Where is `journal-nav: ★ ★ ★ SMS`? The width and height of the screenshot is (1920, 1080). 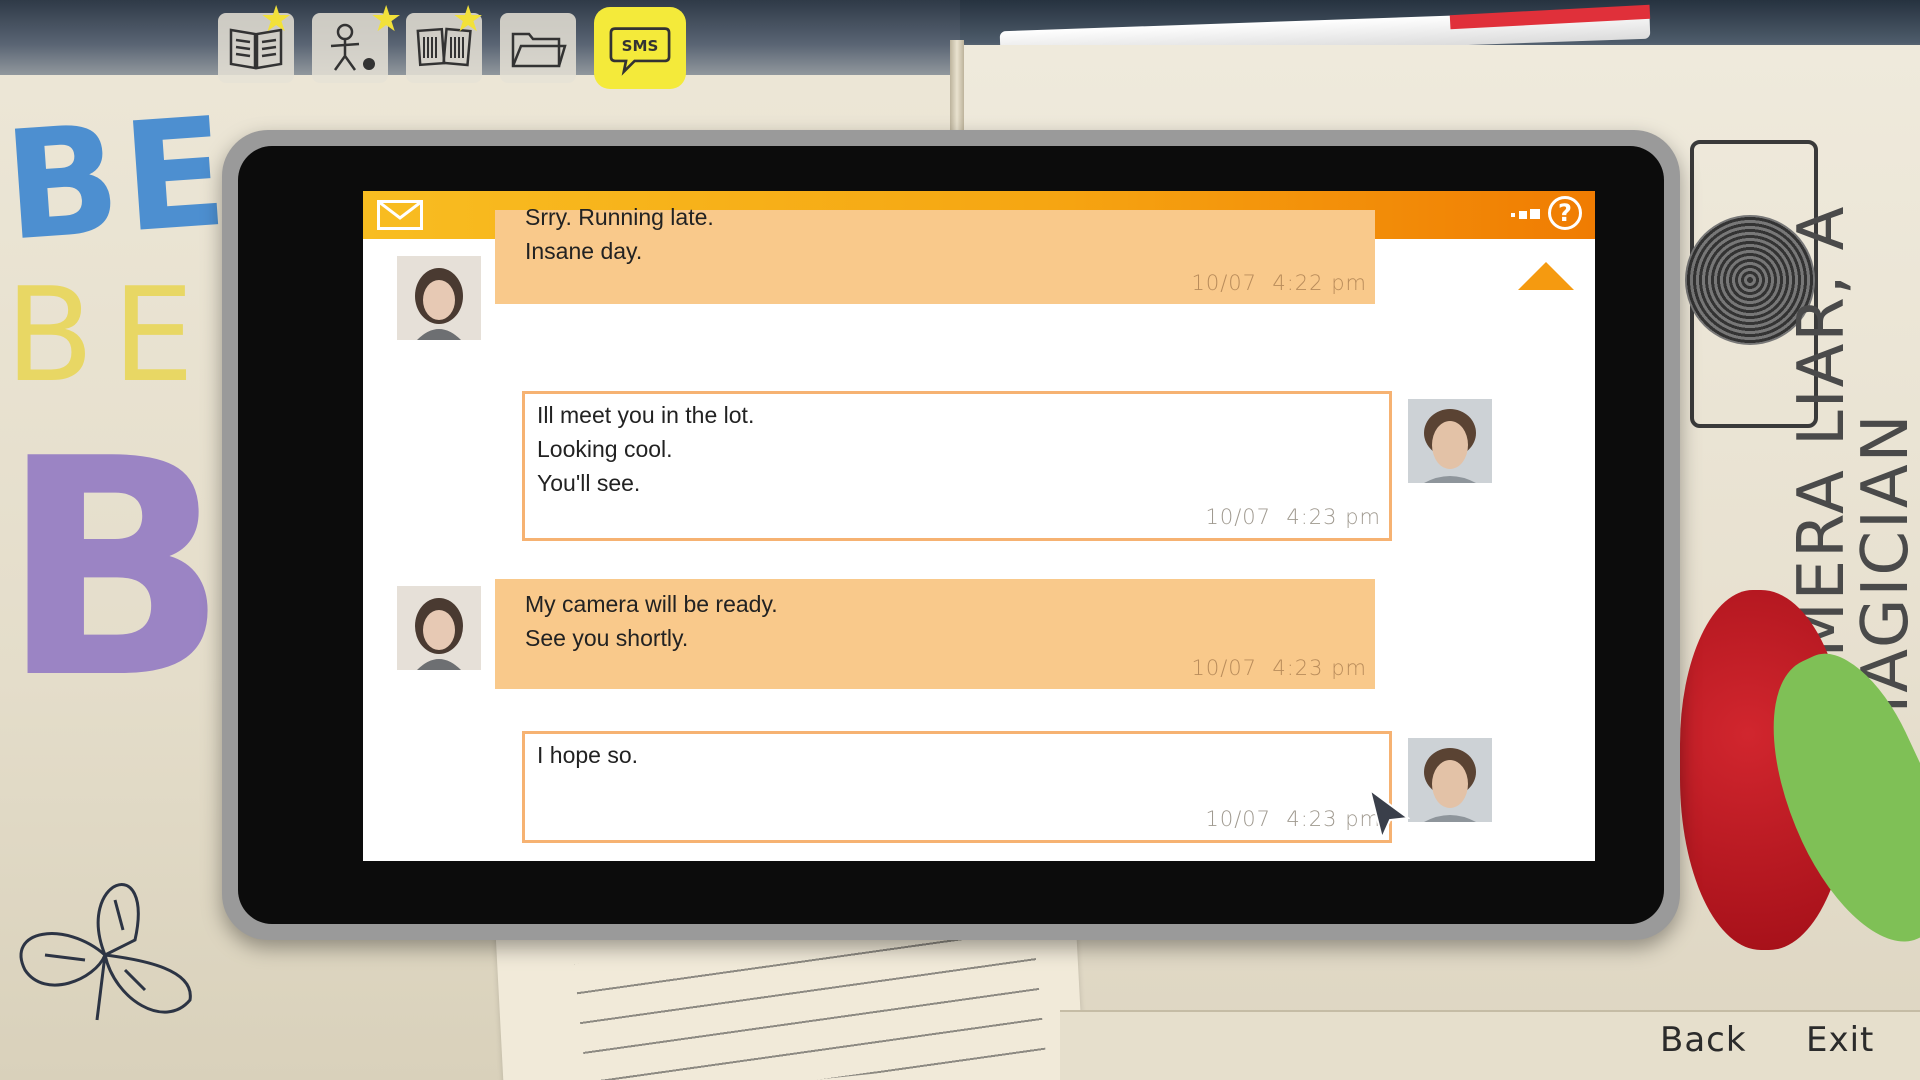
journal-nav: ★ ★ ★ SMS is located at coordinates (452, 45).